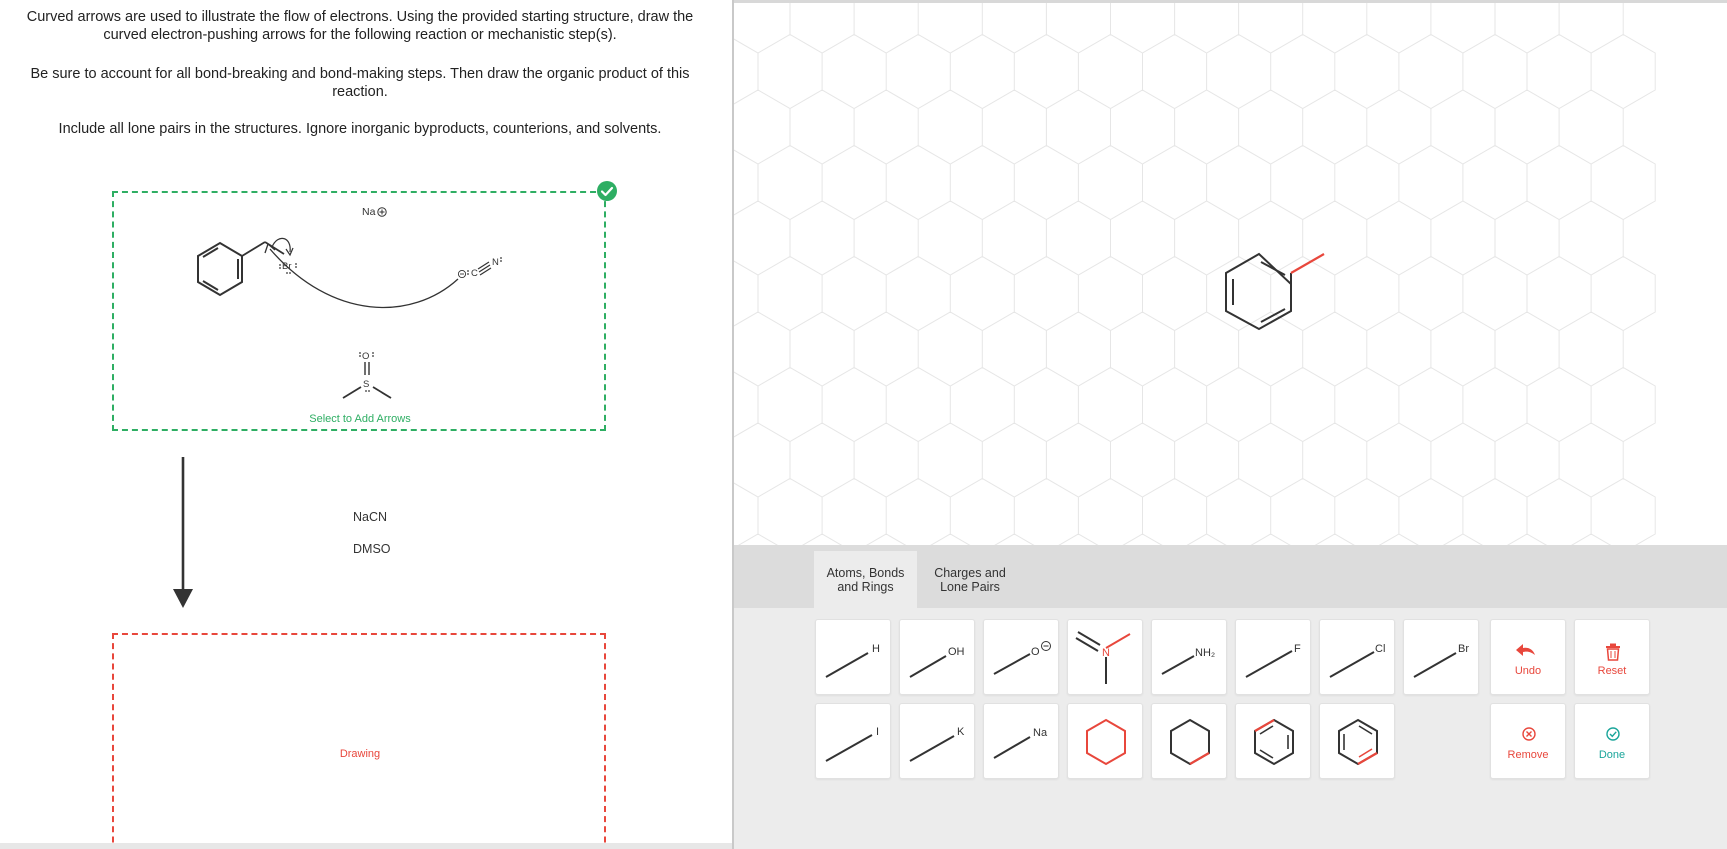 The height and width of the screenshot is (849, 1727). I want to click on amine-label: NH₂, so click(1205, 653).